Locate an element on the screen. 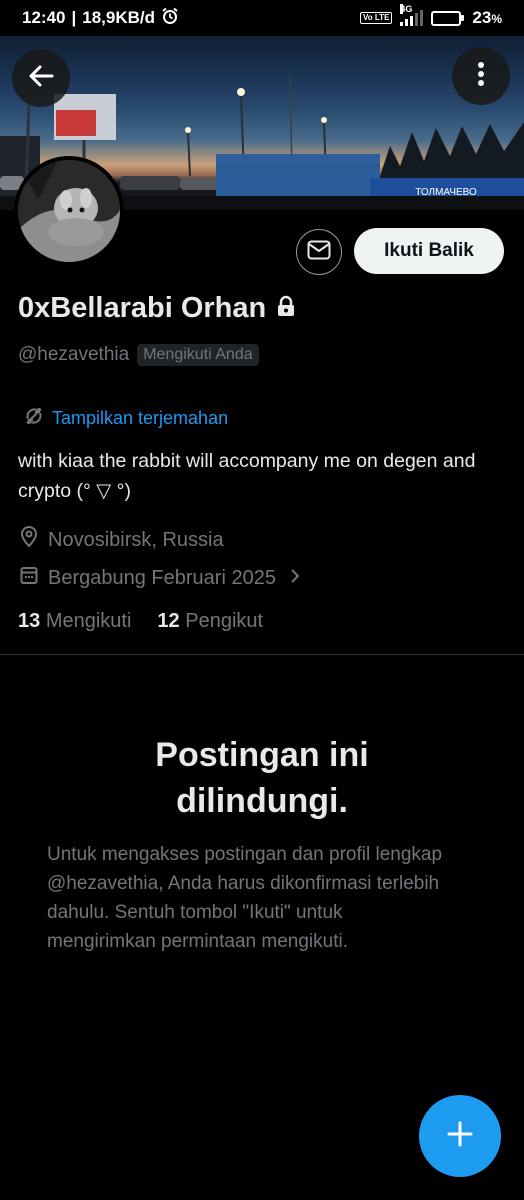 This screenshot has width=524, height=1200. network-type: 4G is located at coordinates (406, 9).